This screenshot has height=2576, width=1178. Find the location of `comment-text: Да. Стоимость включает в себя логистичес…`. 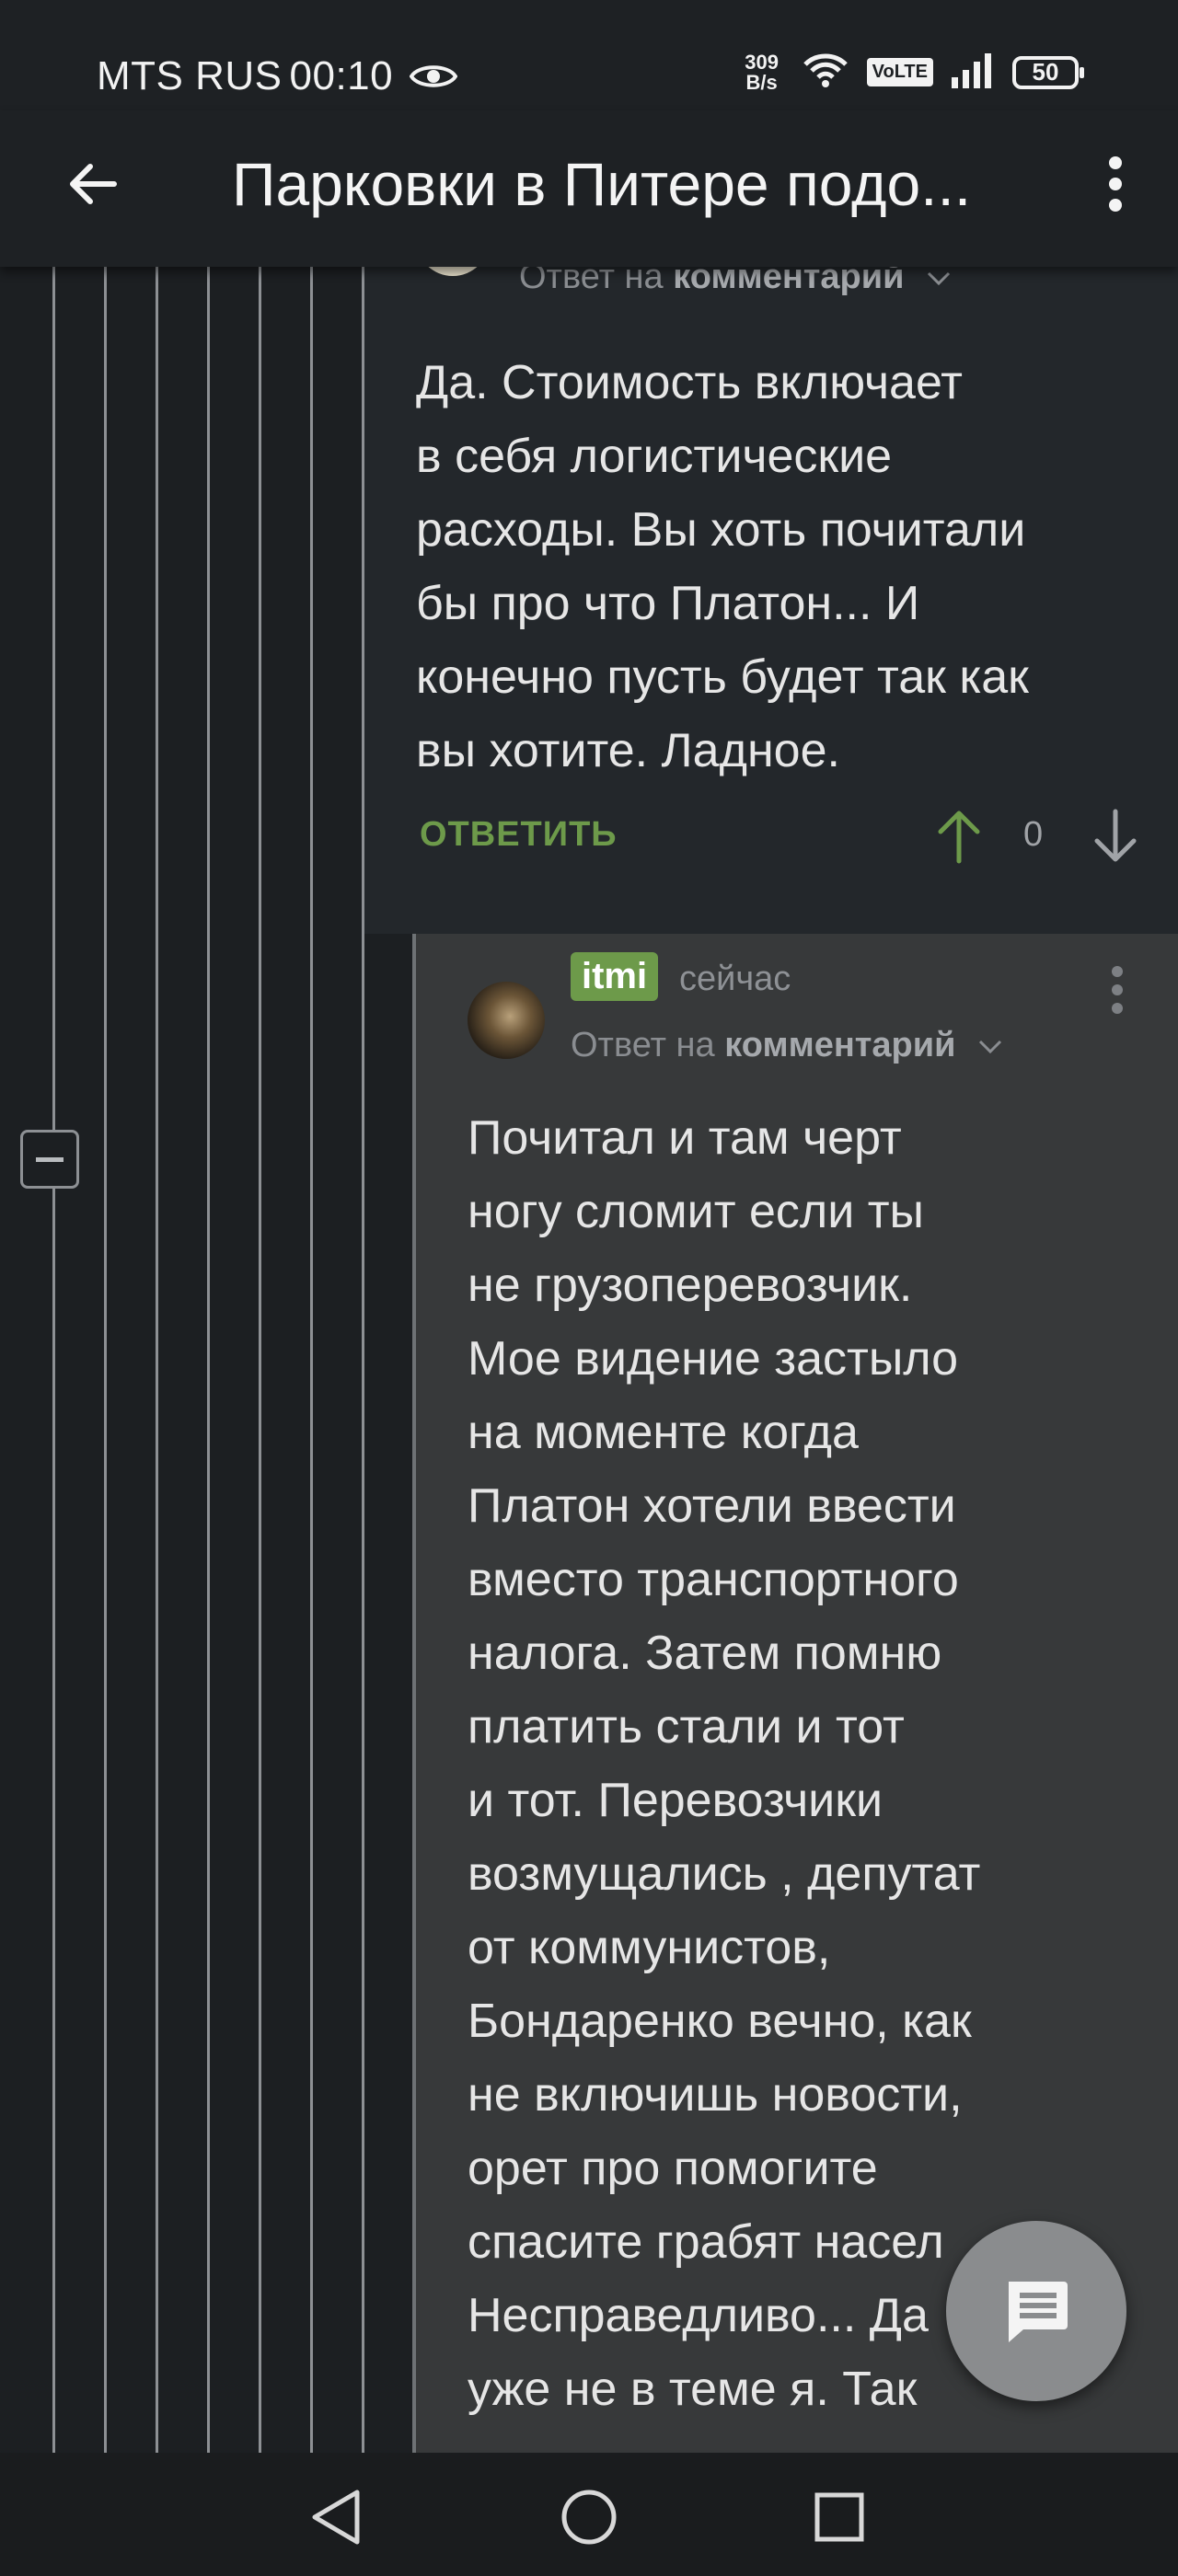

comment-text: Да. Стоимость включает в себя логистичес… is located at coordinates (722, 566).